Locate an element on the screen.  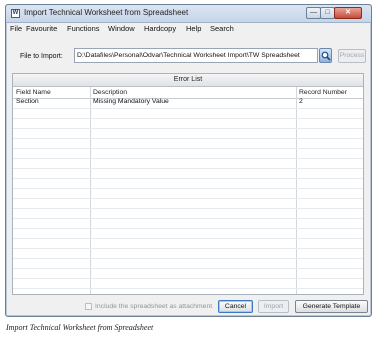
attach-spreadsheet-label: Include the spreadsheet as attachment is located at coordinates (154, 306).